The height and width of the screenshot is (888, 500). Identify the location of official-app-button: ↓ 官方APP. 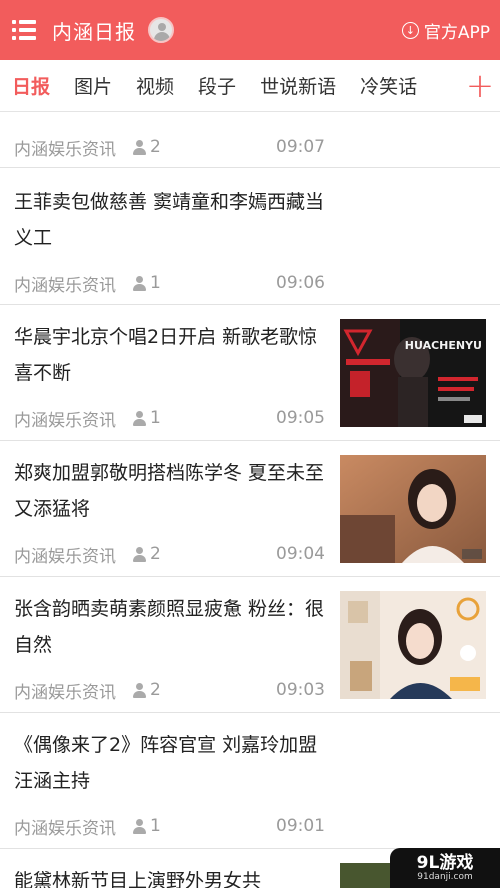
(445, 30).